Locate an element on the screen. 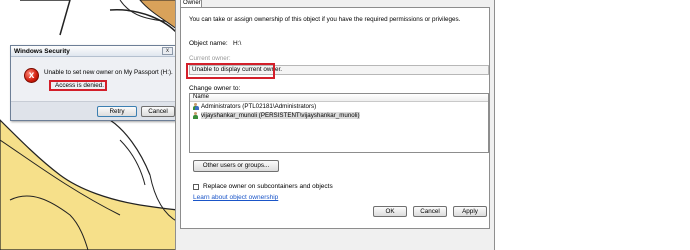  error-icon: x is located at coordinates (31, 75).